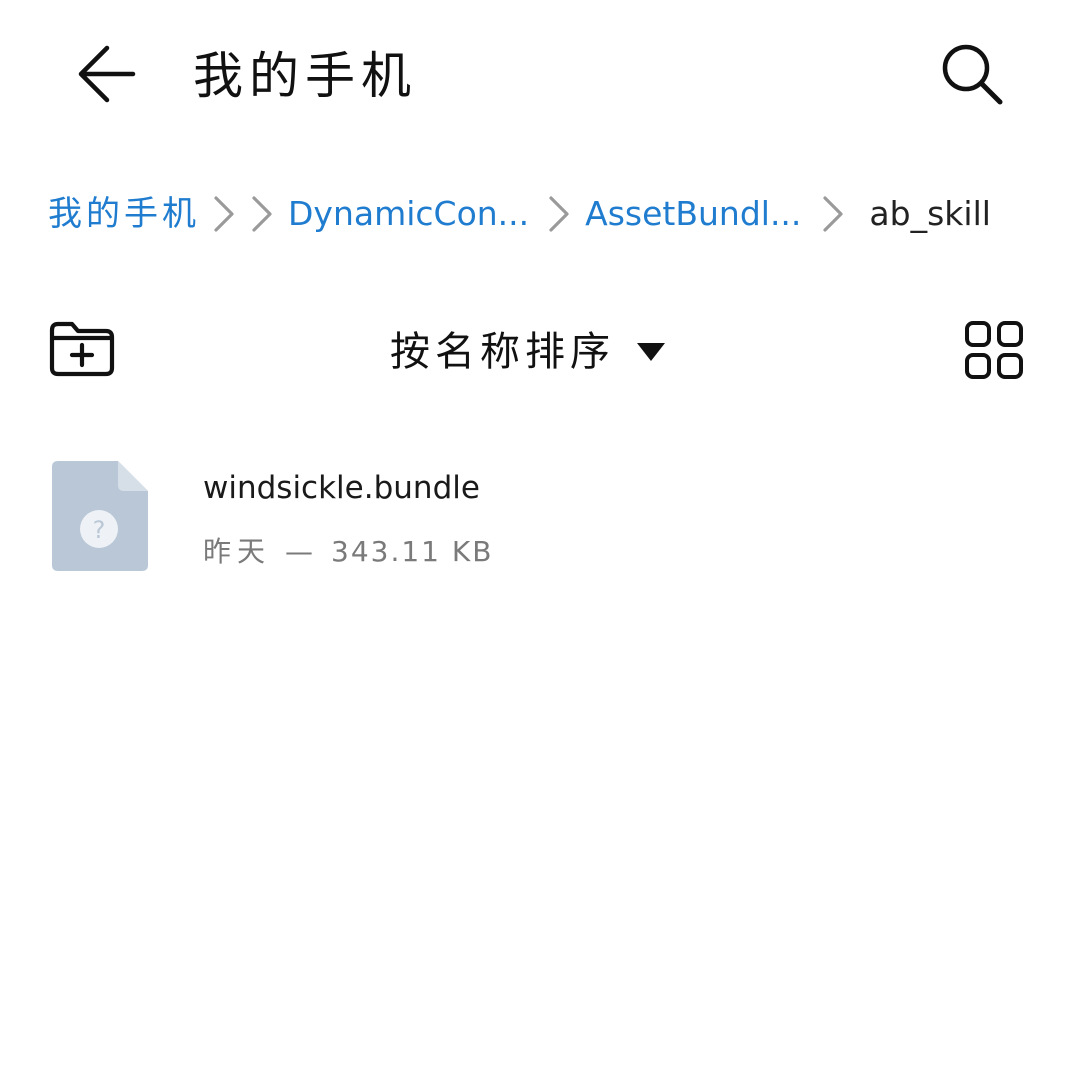 This screenshot has height=1078, width=1078. I want to click on file-size: 343.11 KB, so click(412, 551).